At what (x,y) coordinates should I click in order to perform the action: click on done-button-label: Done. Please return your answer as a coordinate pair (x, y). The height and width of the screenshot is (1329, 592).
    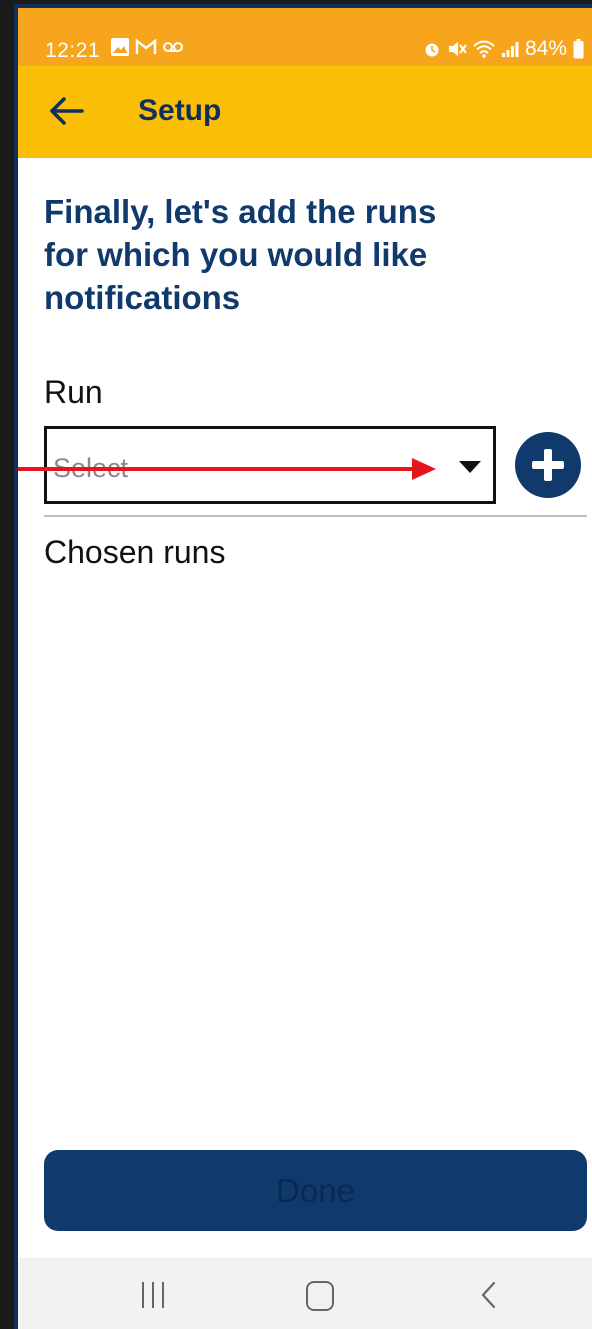
    Looking at the image, I should click on (315, 1190).